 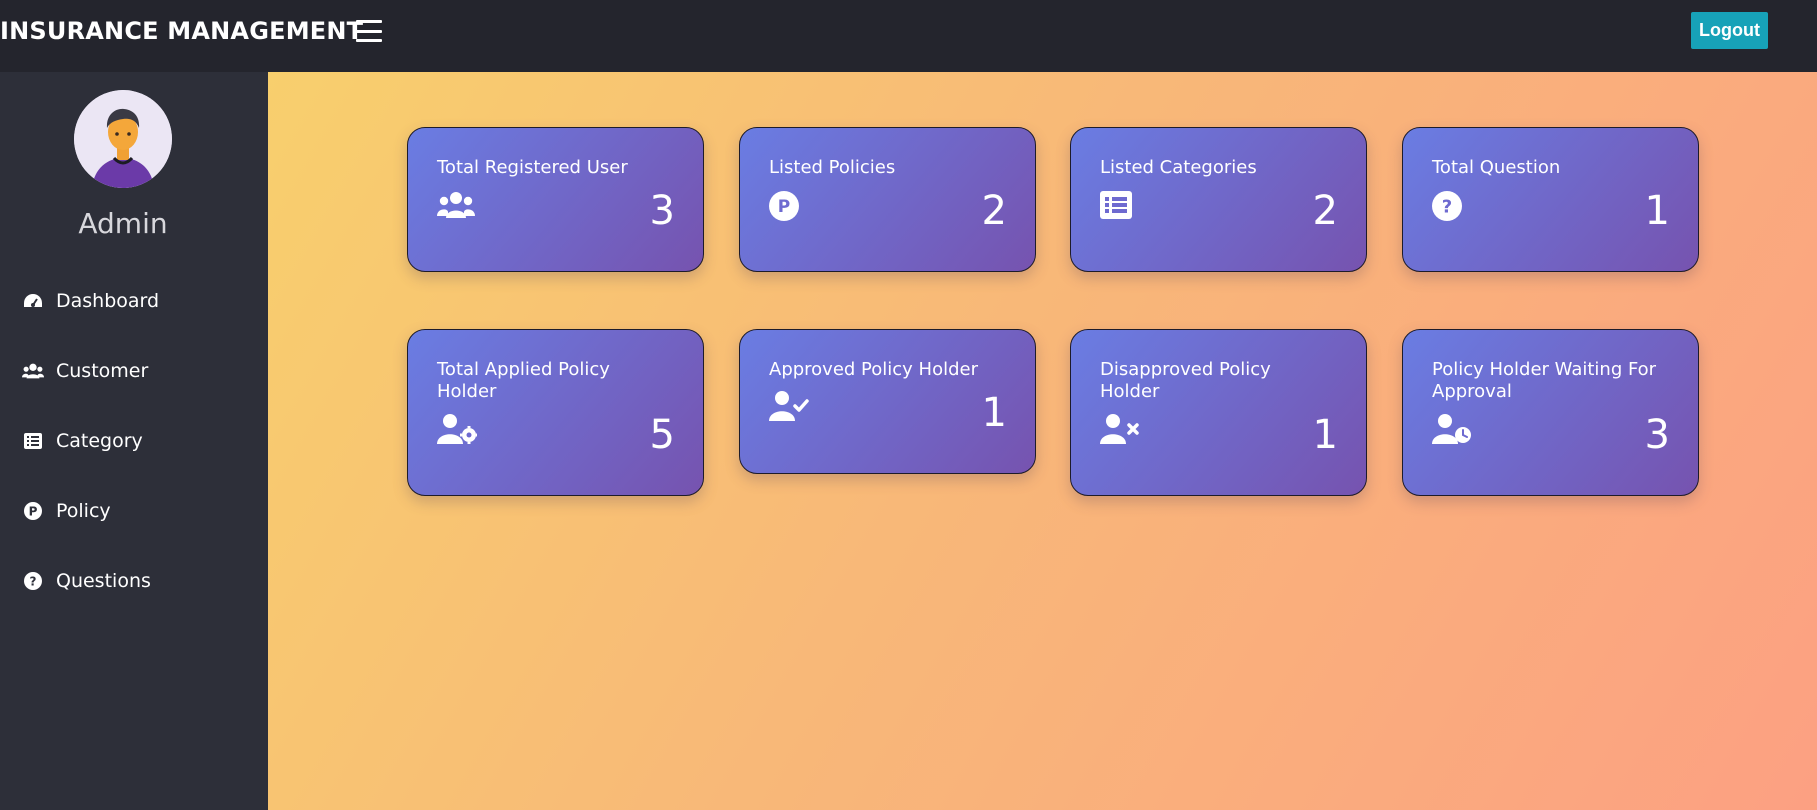 I want to click on card-title: Total Registered User, so click(x=532, y=167).